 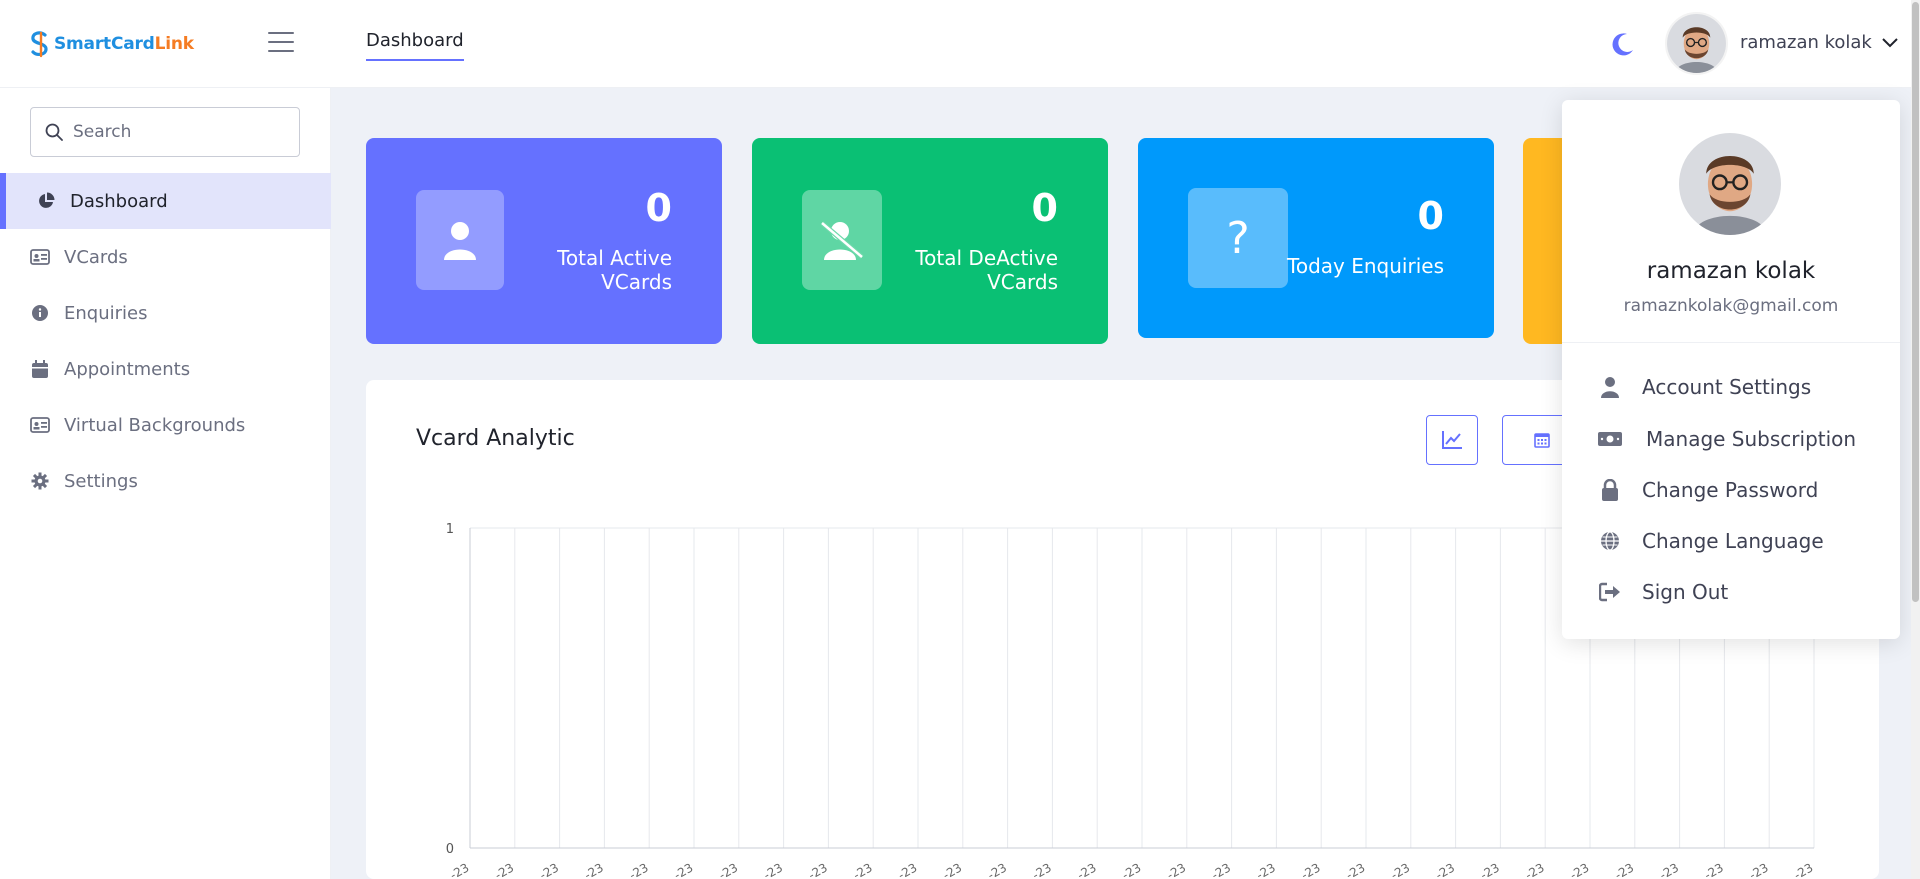 What do you see at coordinates (174, 44) in the screenshot?
I see `brand-name-part2: Link` at bounding box center [174, 44].